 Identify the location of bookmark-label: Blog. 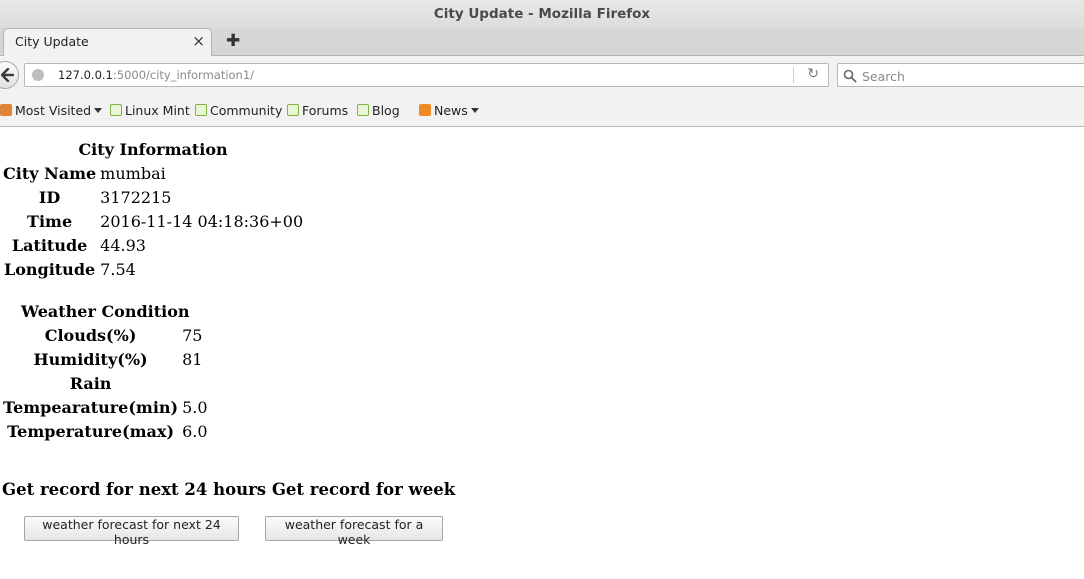
(386, 110).